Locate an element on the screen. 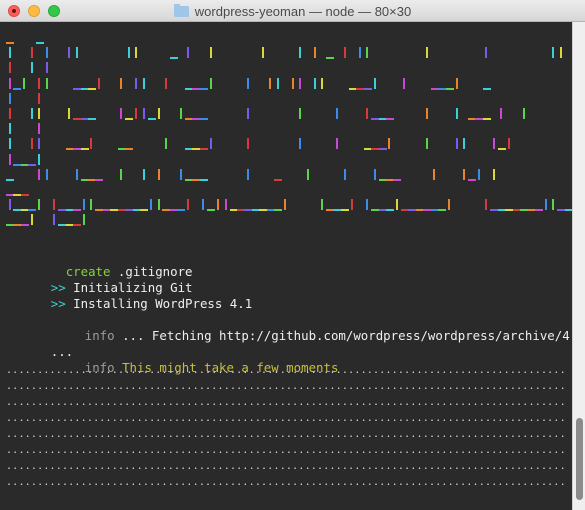 The image size is (585, 510). terminal-line-info-wait: info This might take a few moments is located at coordinates (189, 359).